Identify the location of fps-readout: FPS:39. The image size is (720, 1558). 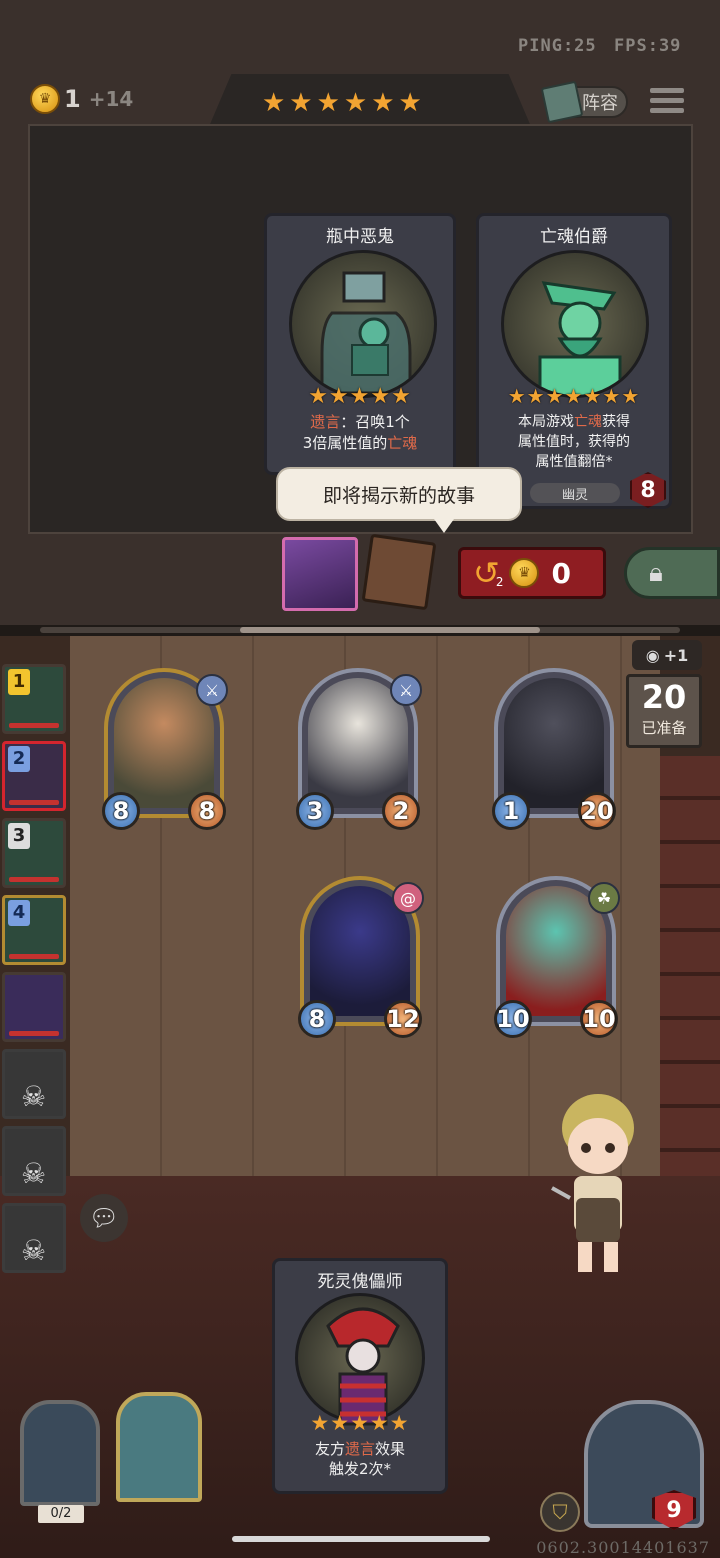
(648, 46).